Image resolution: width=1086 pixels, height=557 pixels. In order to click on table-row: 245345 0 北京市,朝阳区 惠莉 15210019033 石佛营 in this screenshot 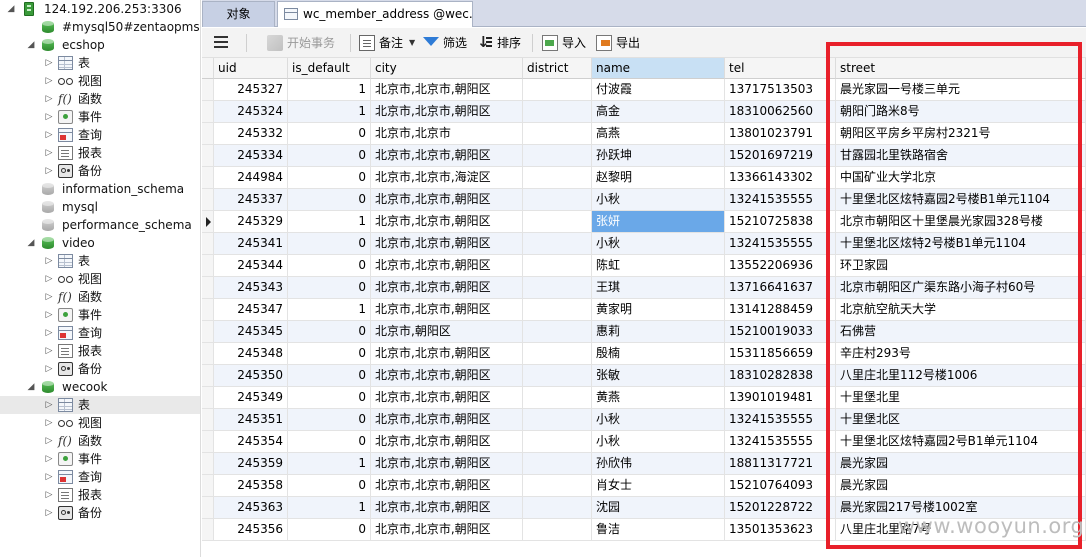, I will do `click(644, 332)`.